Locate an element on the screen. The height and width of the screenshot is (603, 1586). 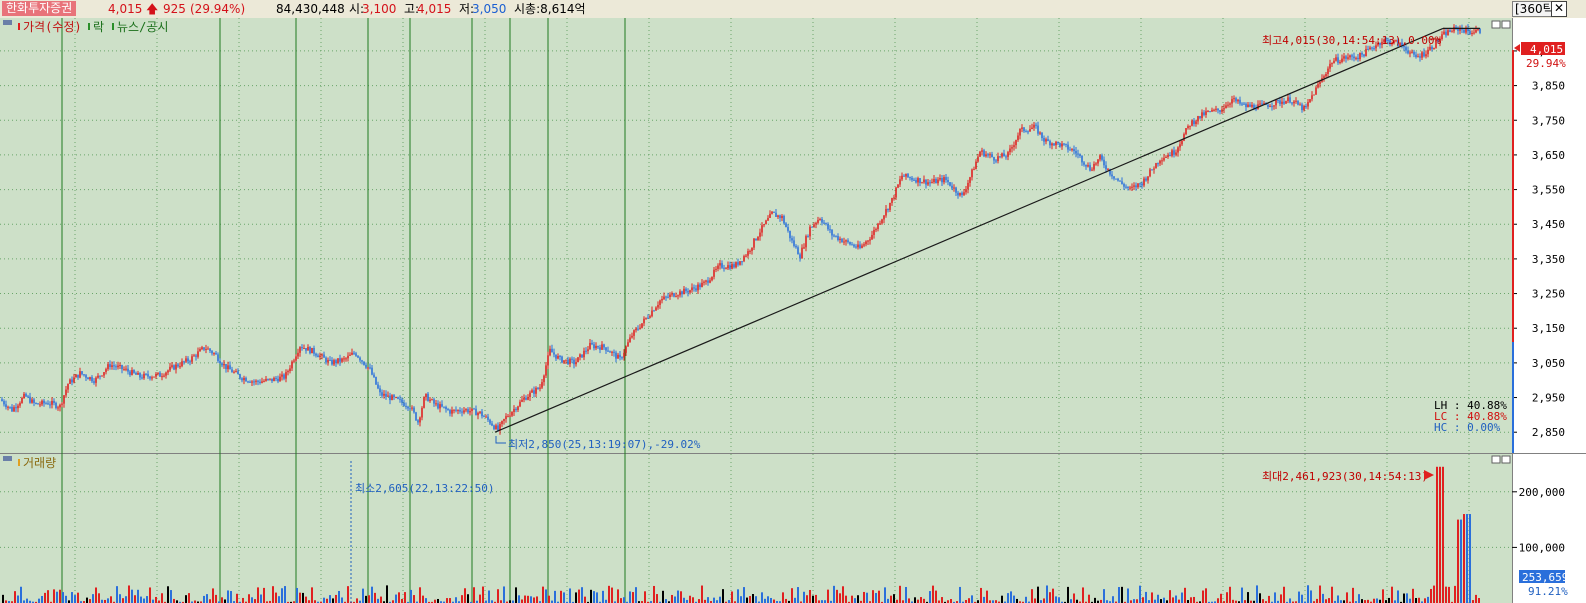
volume-panel-close-button is located at coordinates (1506, 459).